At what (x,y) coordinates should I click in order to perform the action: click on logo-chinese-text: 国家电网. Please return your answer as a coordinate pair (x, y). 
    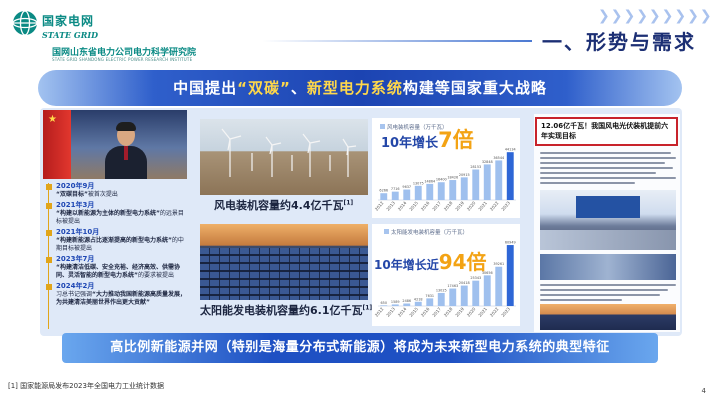
    Looking at the image, I should click on (68, 21).